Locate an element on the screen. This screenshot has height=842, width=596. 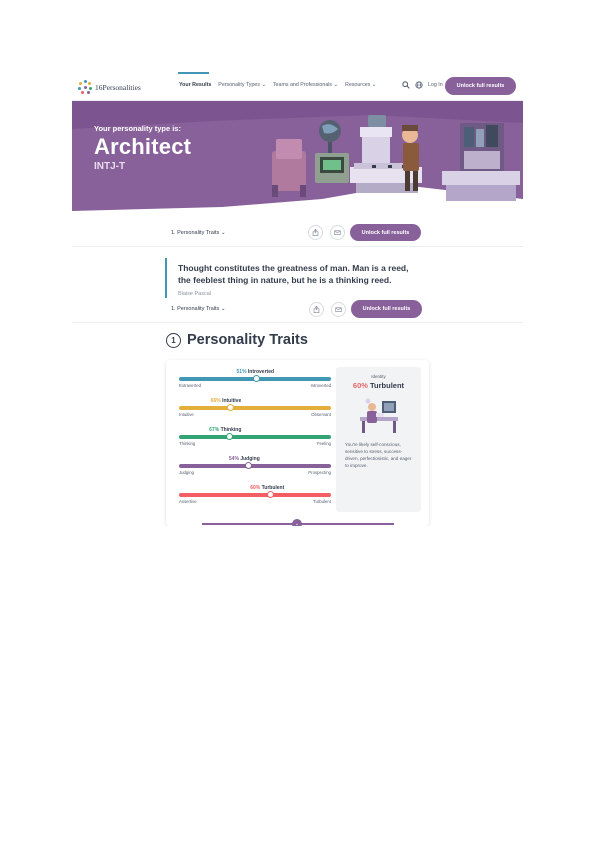
hero-title: Architect is located at coordinates (143, 146).